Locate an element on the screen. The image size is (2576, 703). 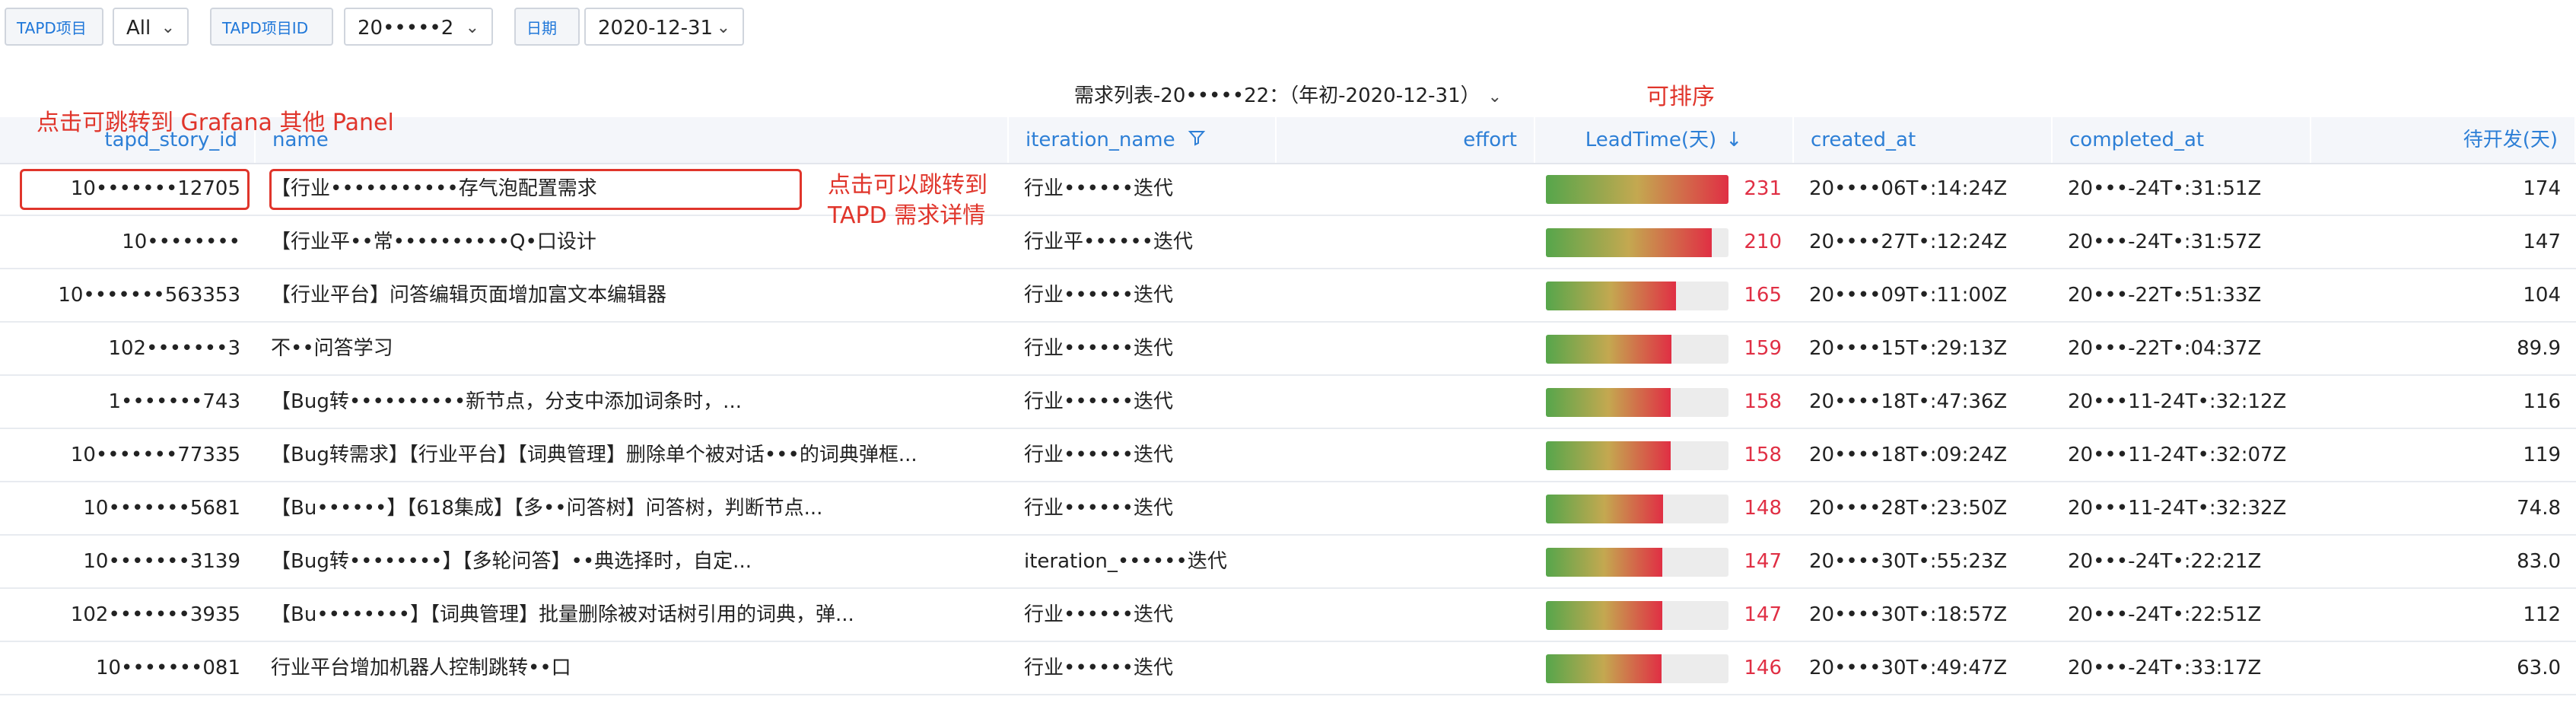
leadtime-cell: 159 is located at coordinates (1664, 348).